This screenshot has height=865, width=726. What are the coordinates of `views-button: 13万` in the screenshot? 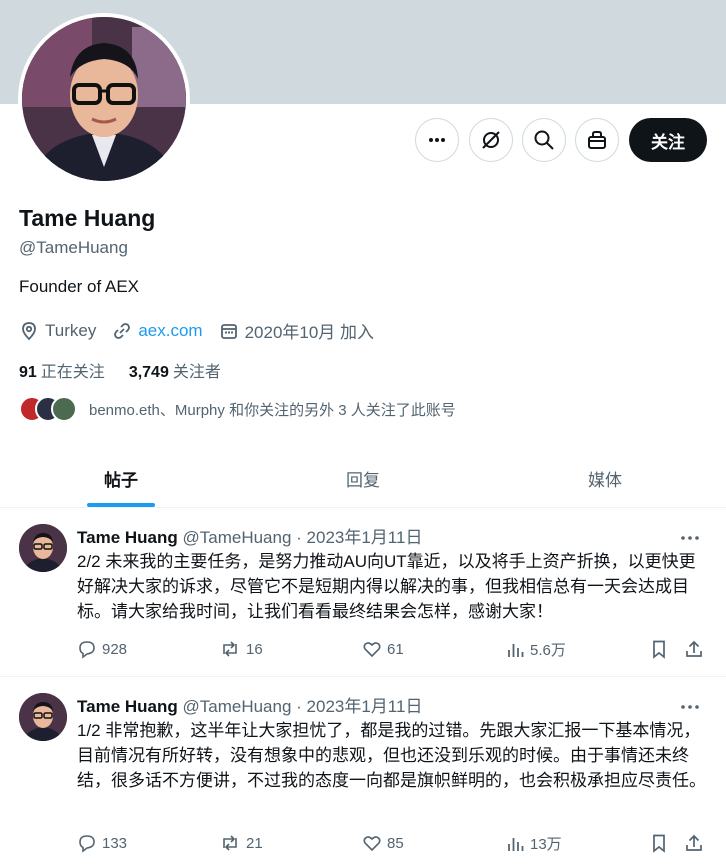 It's located at (533, 843).